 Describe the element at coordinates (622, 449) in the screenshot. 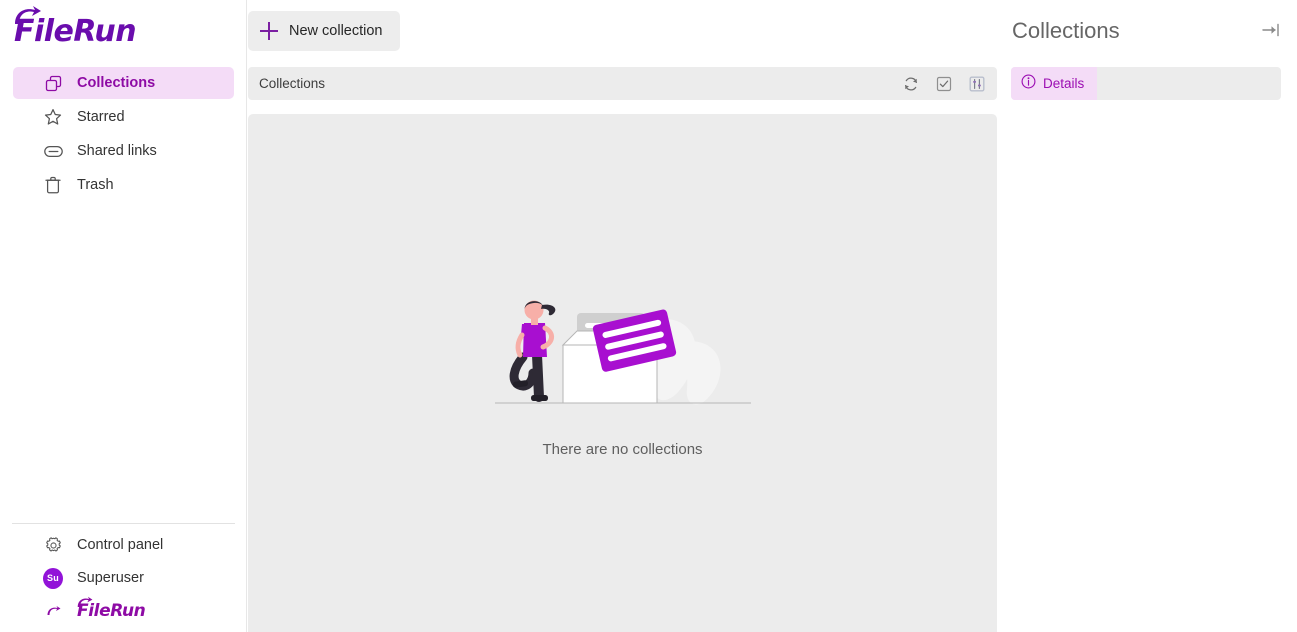

I see `empty-state-message: There are no collections` at that location.